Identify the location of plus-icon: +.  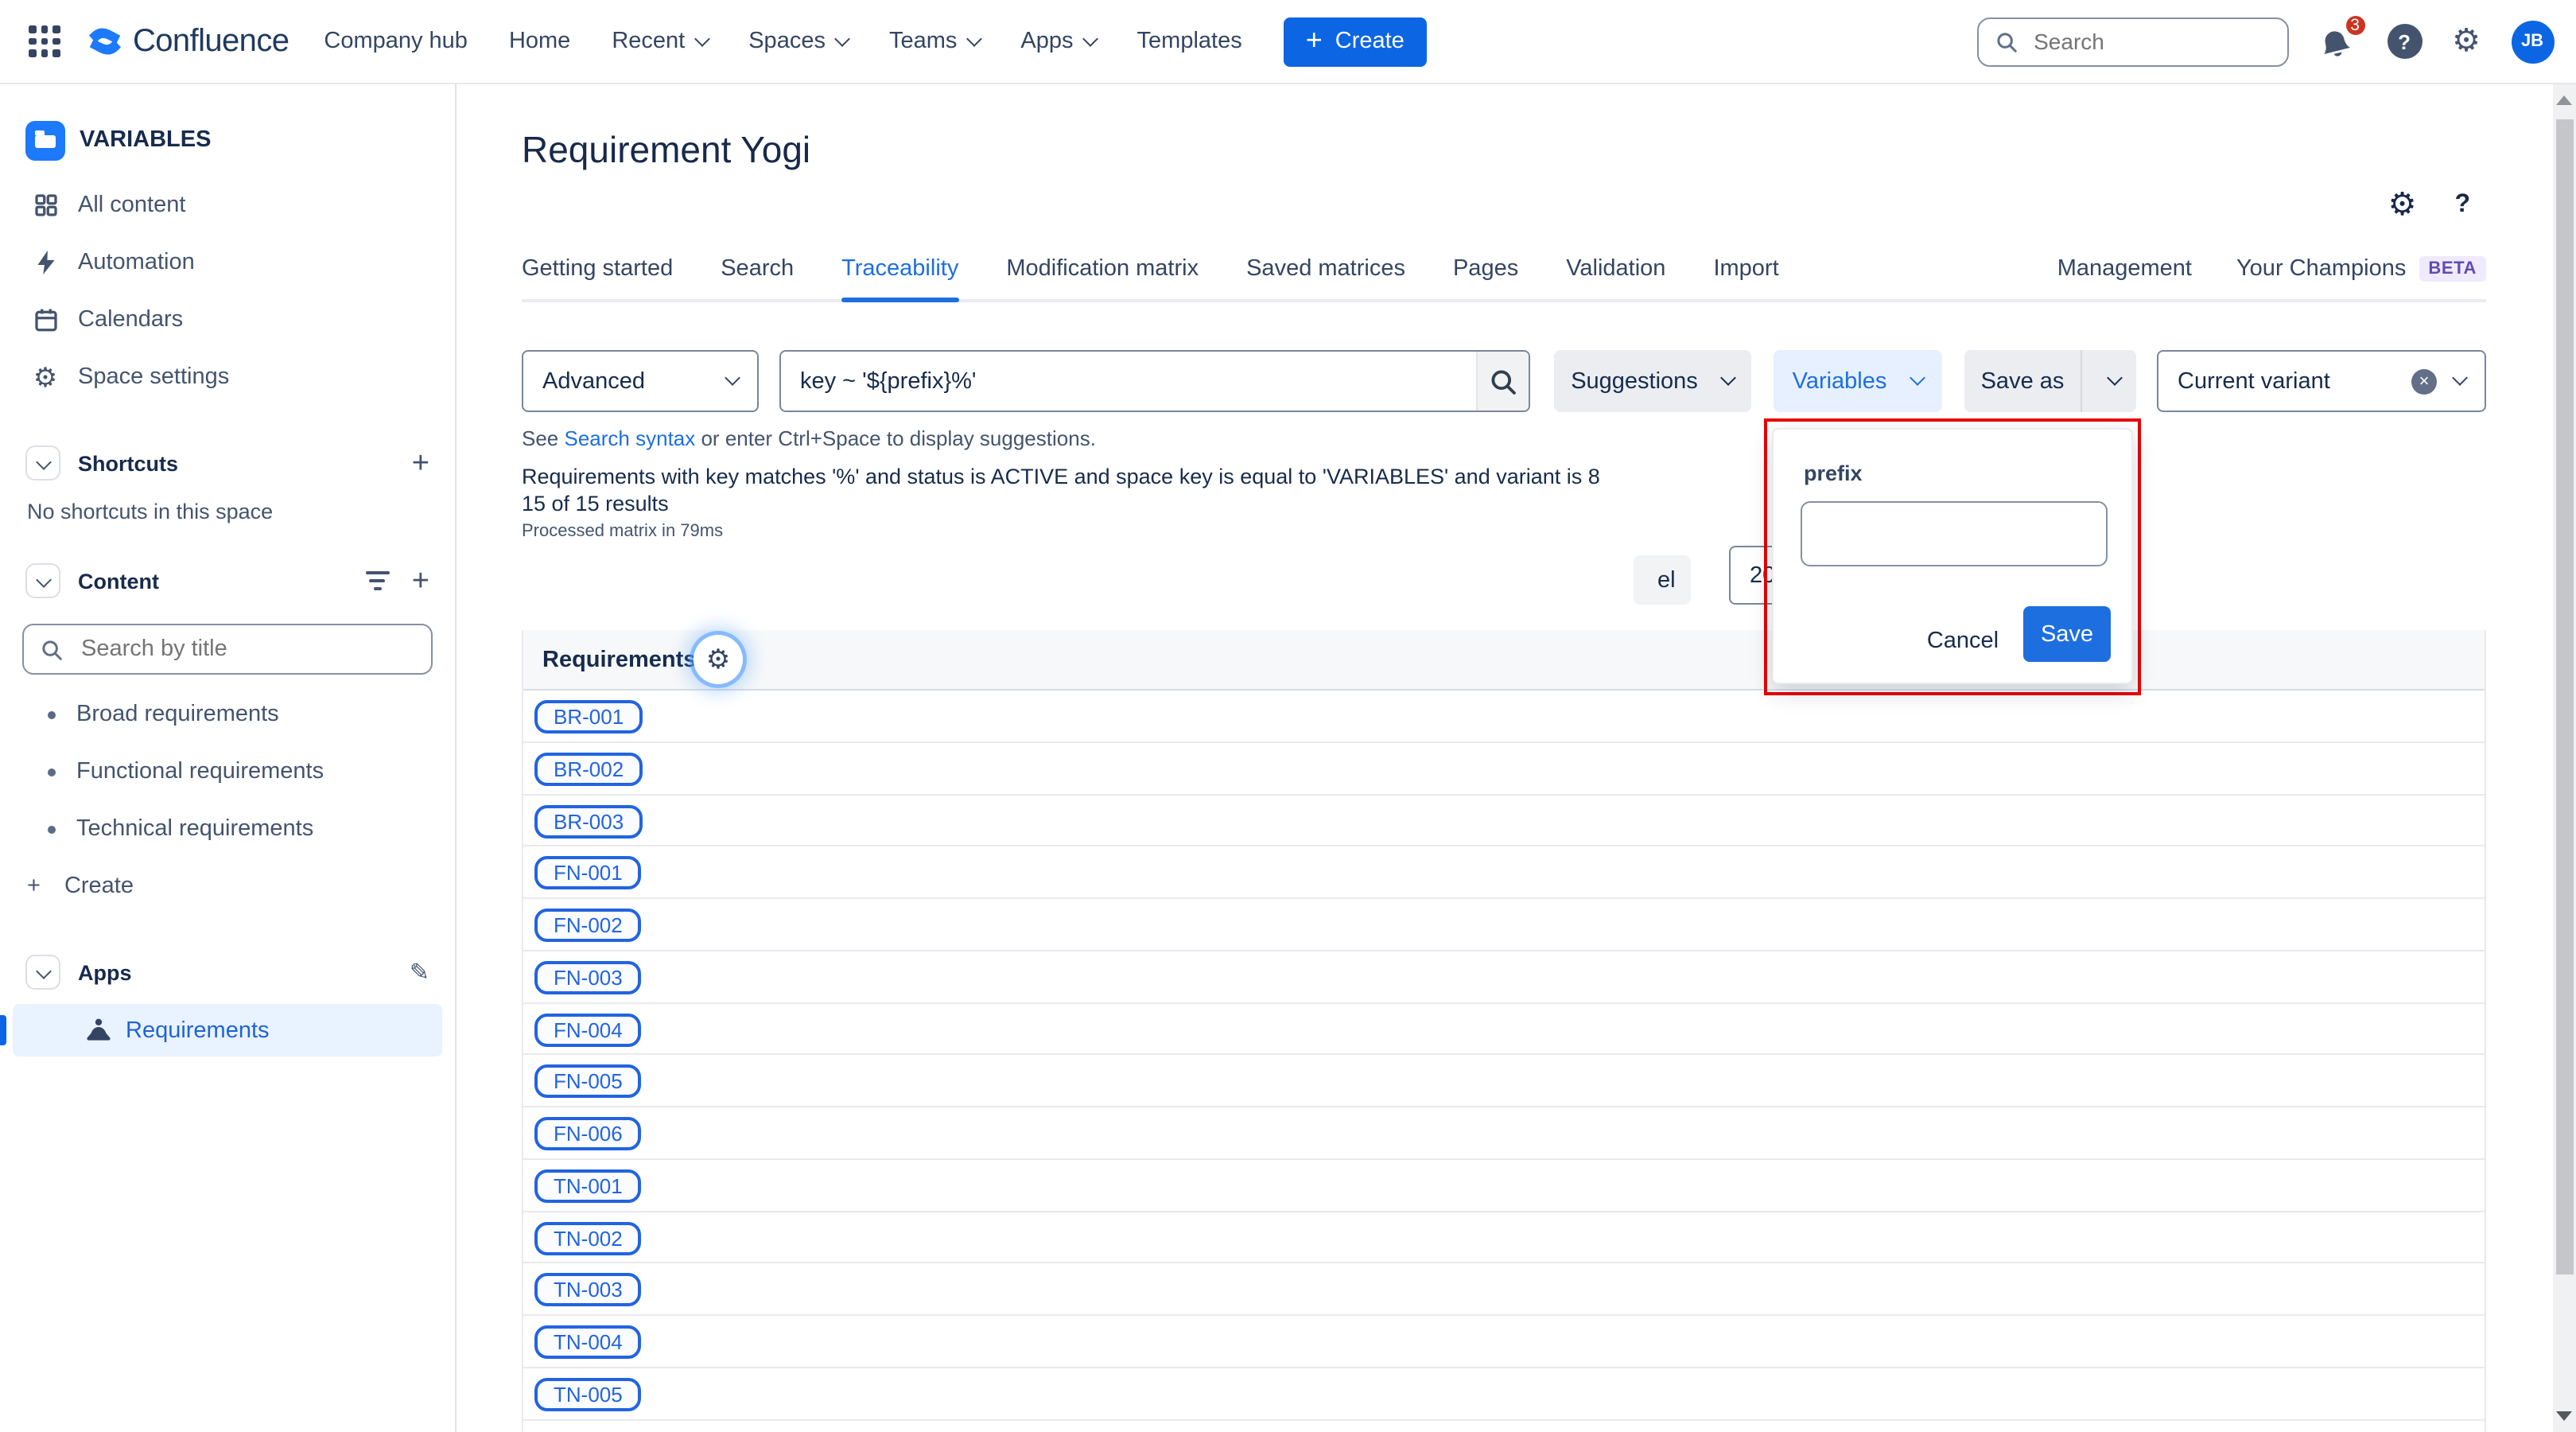
(34, 886).